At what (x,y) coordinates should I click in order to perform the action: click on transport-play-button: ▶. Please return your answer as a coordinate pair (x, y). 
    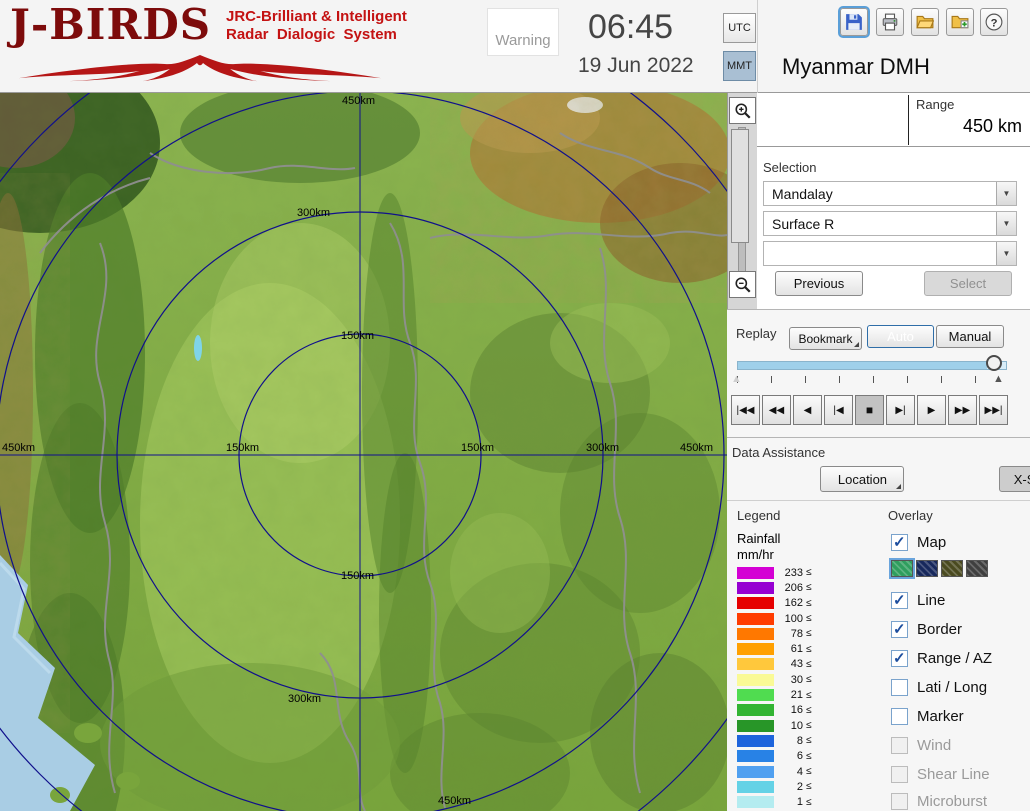
    Looking at the image, I should click on (931, 410).